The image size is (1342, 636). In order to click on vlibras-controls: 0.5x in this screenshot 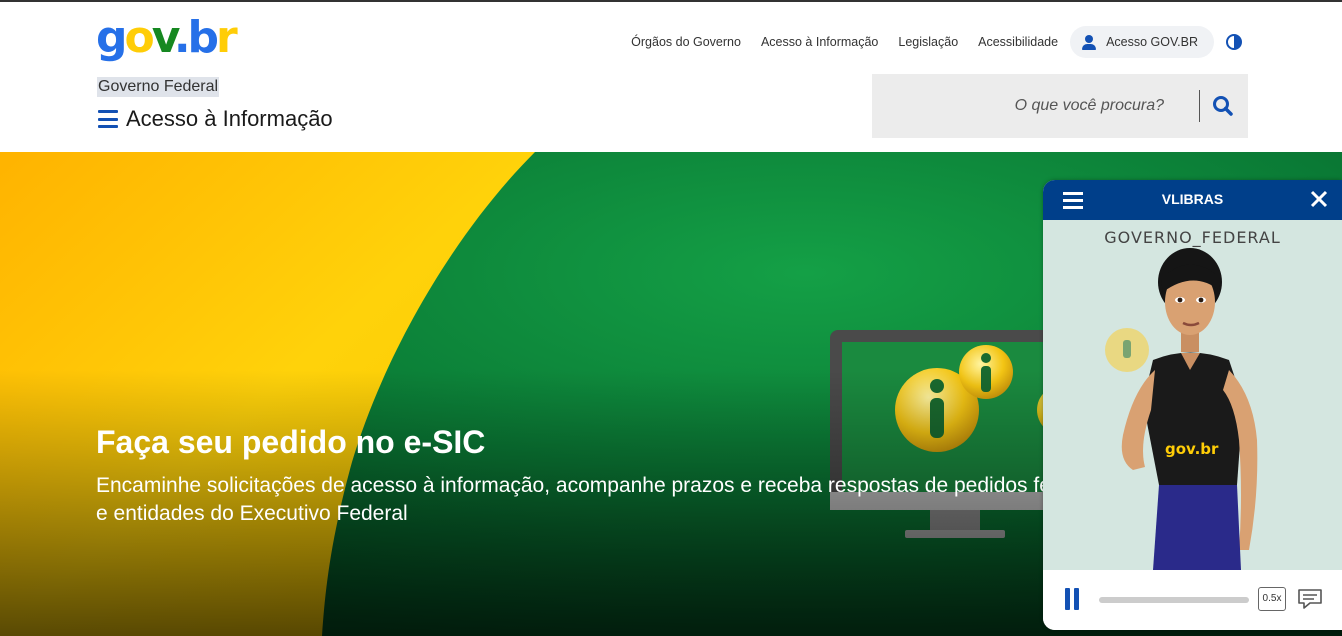, I will do `click(1192, 600)`.